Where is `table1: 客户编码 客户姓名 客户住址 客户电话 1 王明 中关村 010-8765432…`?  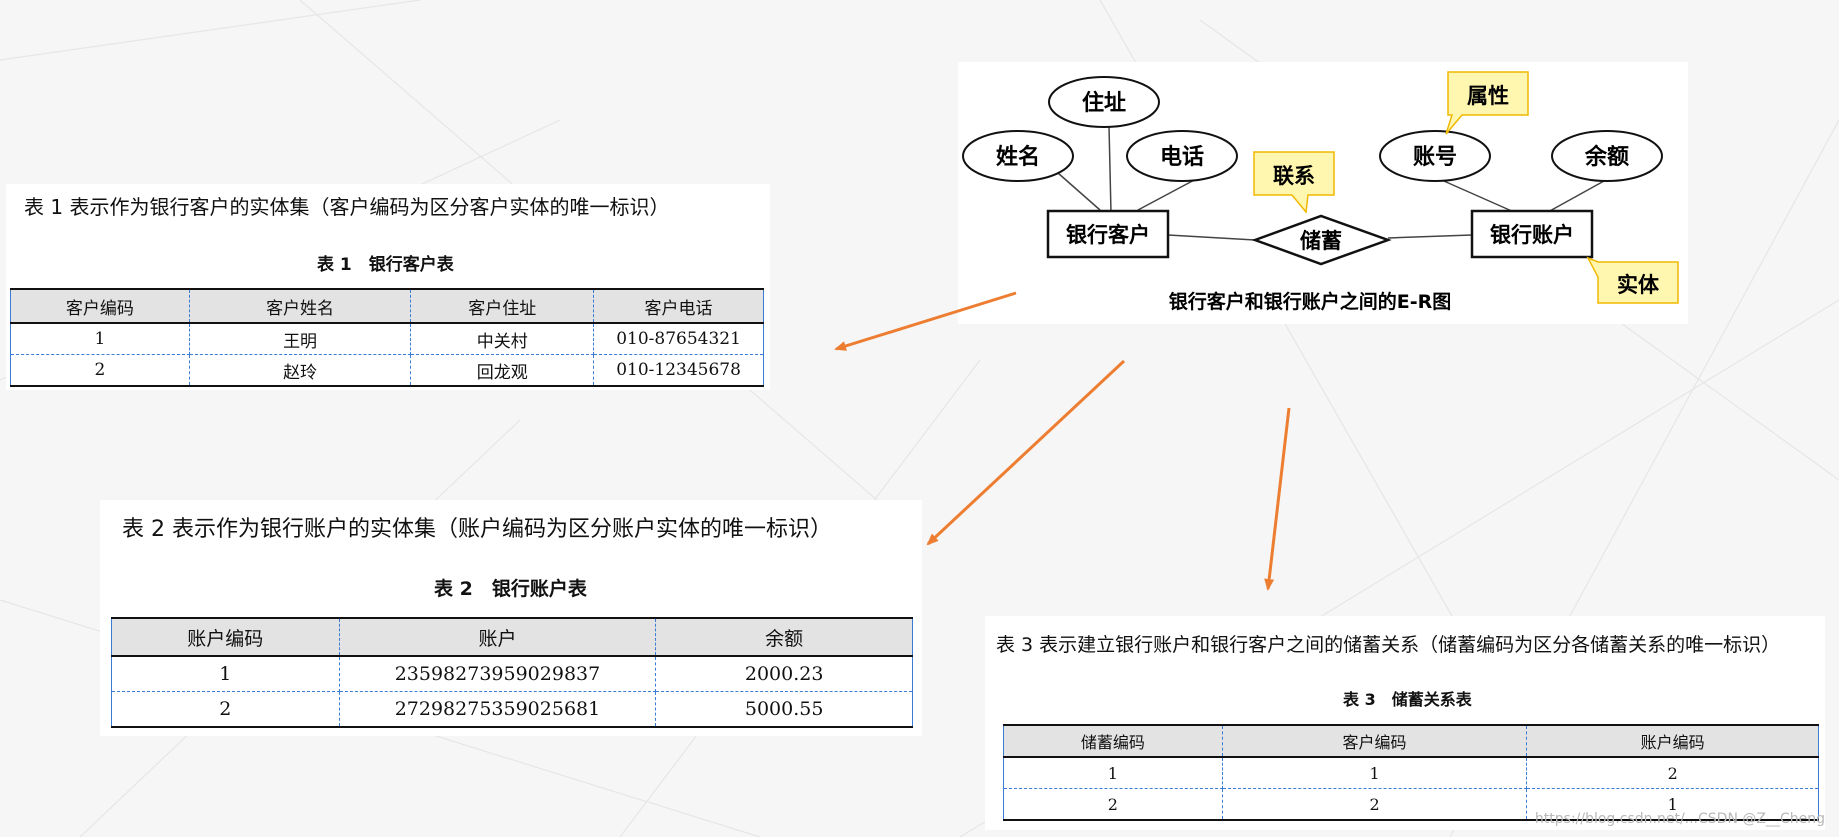
table1: 客户编码 客户姓名 客户住址 客户电话 1 王明 中关村 010-8765432… is located at coordinates (387, 337).